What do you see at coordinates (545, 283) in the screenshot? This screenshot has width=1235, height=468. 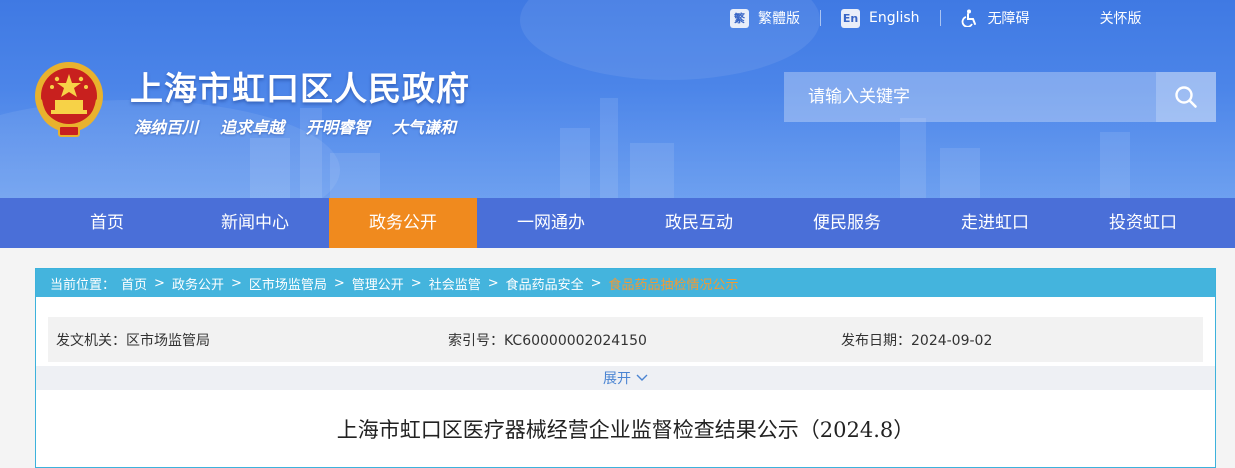 I see `breadcrumb-link: 食品药品安全` at bounding box center [545, 283].